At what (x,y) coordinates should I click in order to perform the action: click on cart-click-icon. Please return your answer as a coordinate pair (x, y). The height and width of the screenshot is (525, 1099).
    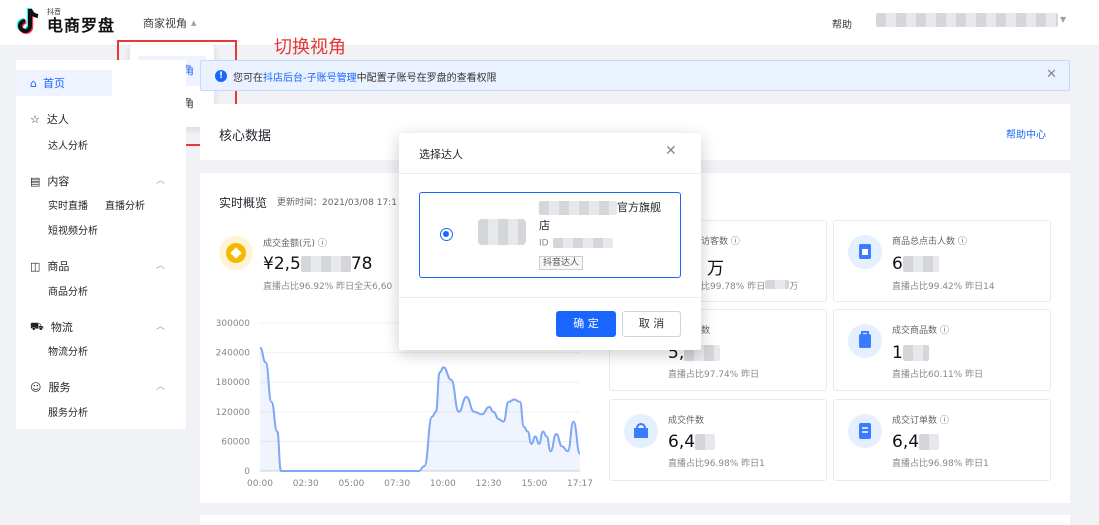
    Looking at the image, I should click on (865, 252).